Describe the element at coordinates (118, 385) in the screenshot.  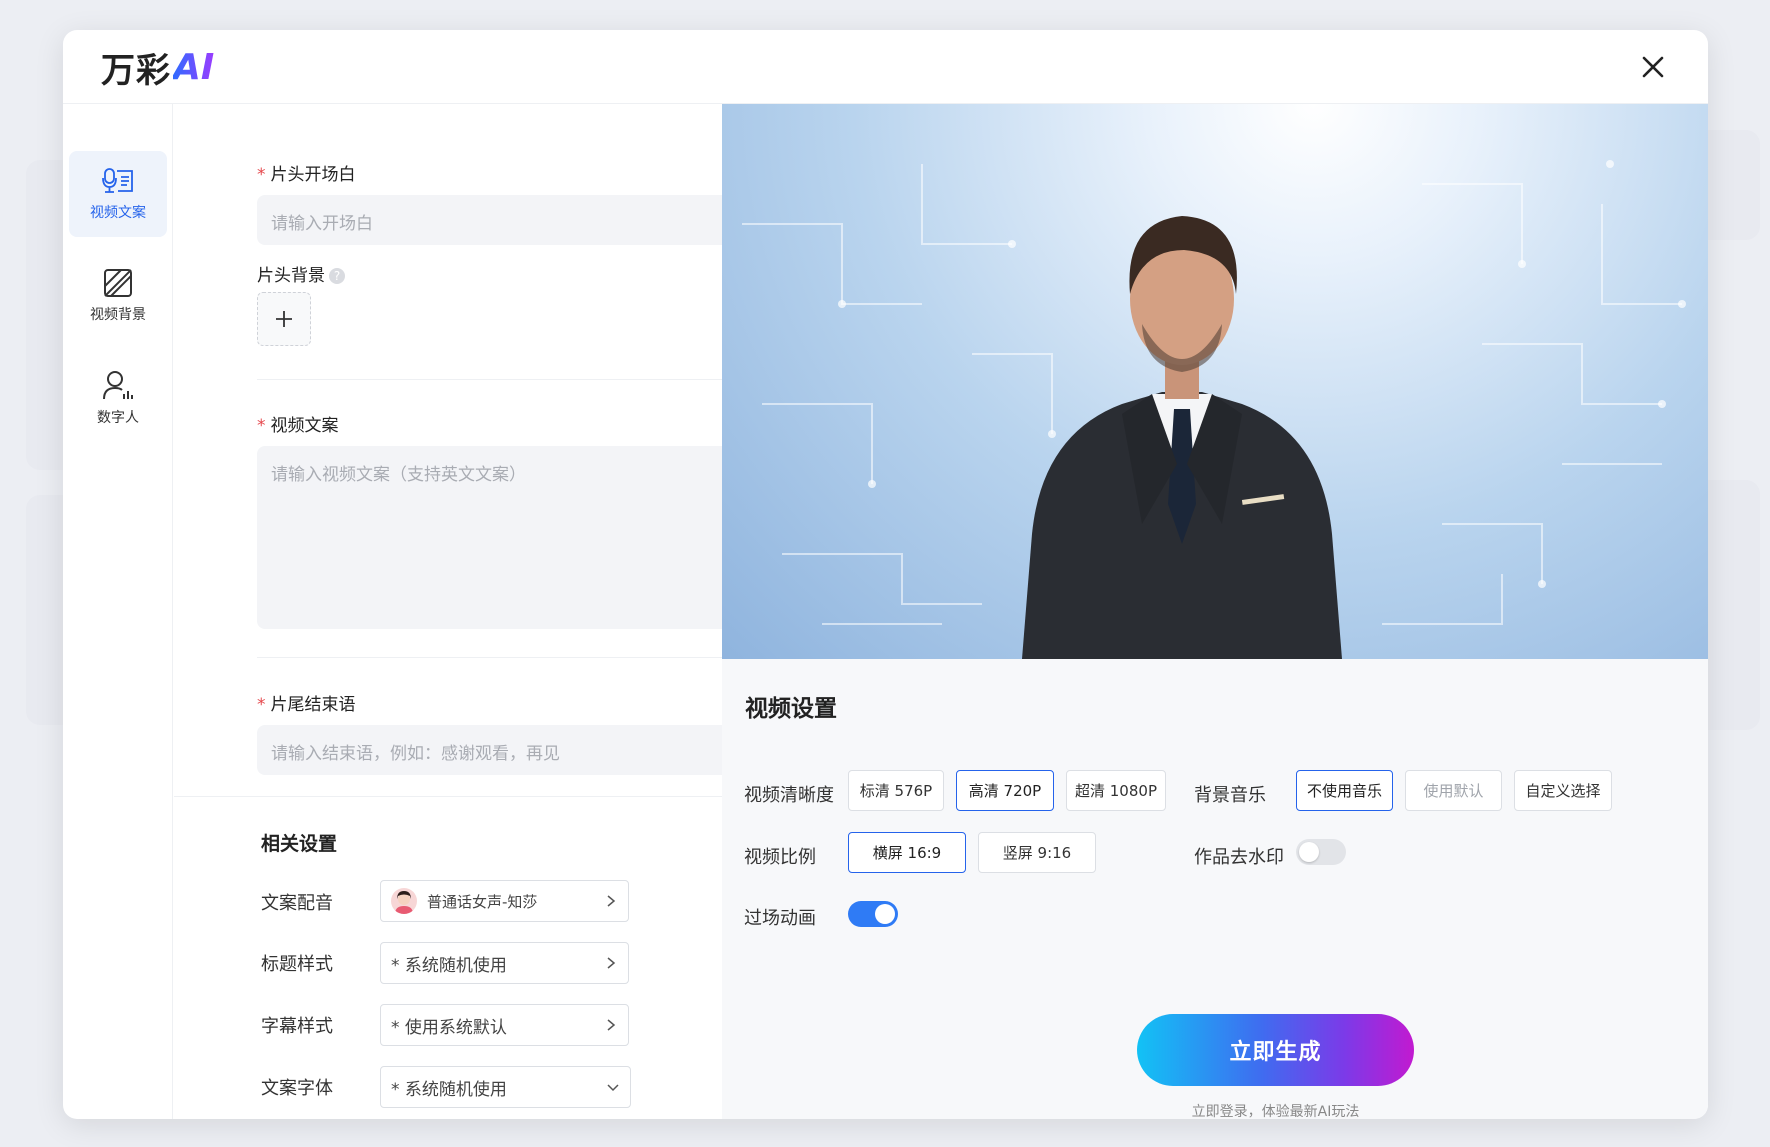
I see `digital-human-icon` at that location.